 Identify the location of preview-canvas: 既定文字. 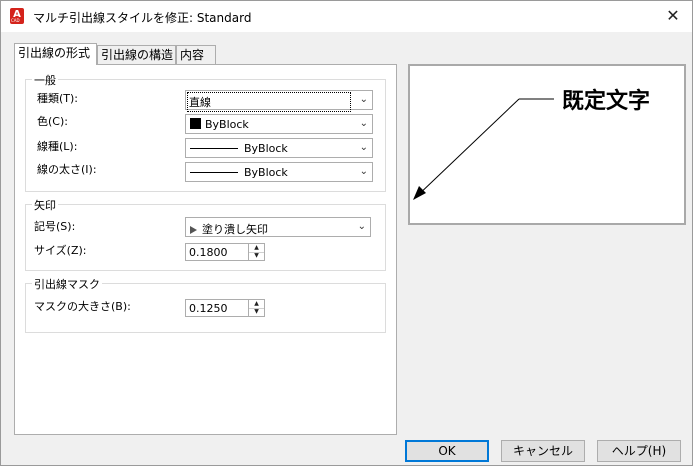
(531, 144).